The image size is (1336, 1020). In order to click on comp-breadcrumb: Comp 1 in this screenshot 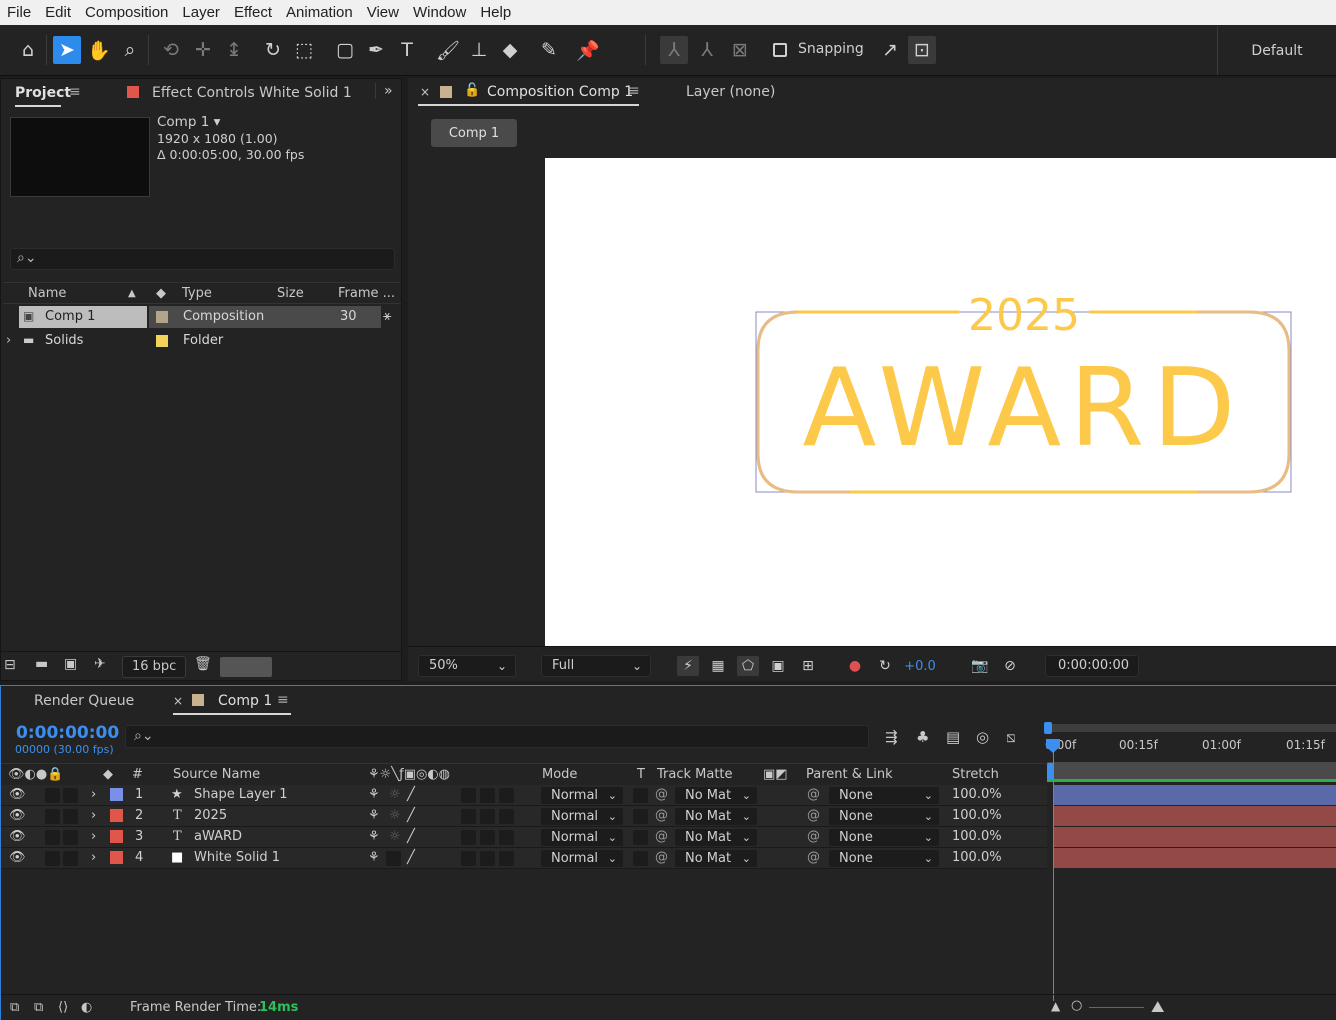, I will do `click(474, 133)`.